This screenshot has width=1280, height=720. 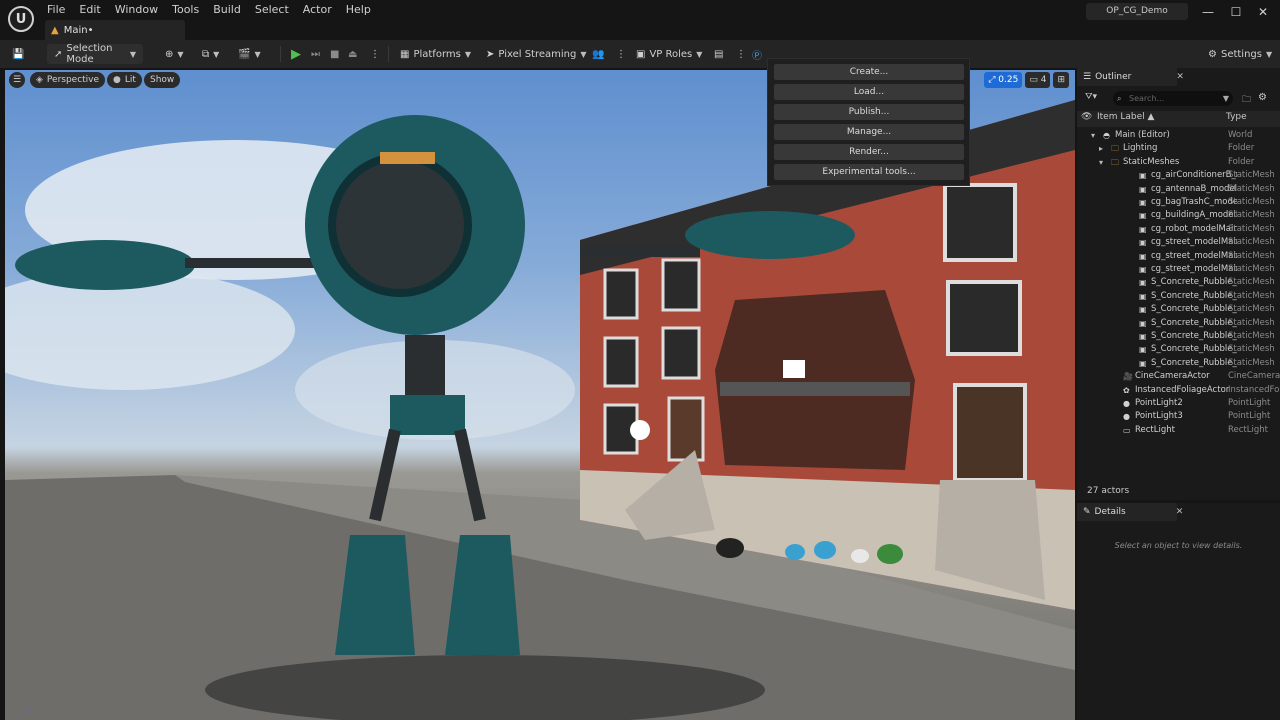 What do you see at coordinates (435, 54) in the screenshot?
I see `platforms-dropdown: ▦ Platforms ▼` at bounding box center [435, 54].